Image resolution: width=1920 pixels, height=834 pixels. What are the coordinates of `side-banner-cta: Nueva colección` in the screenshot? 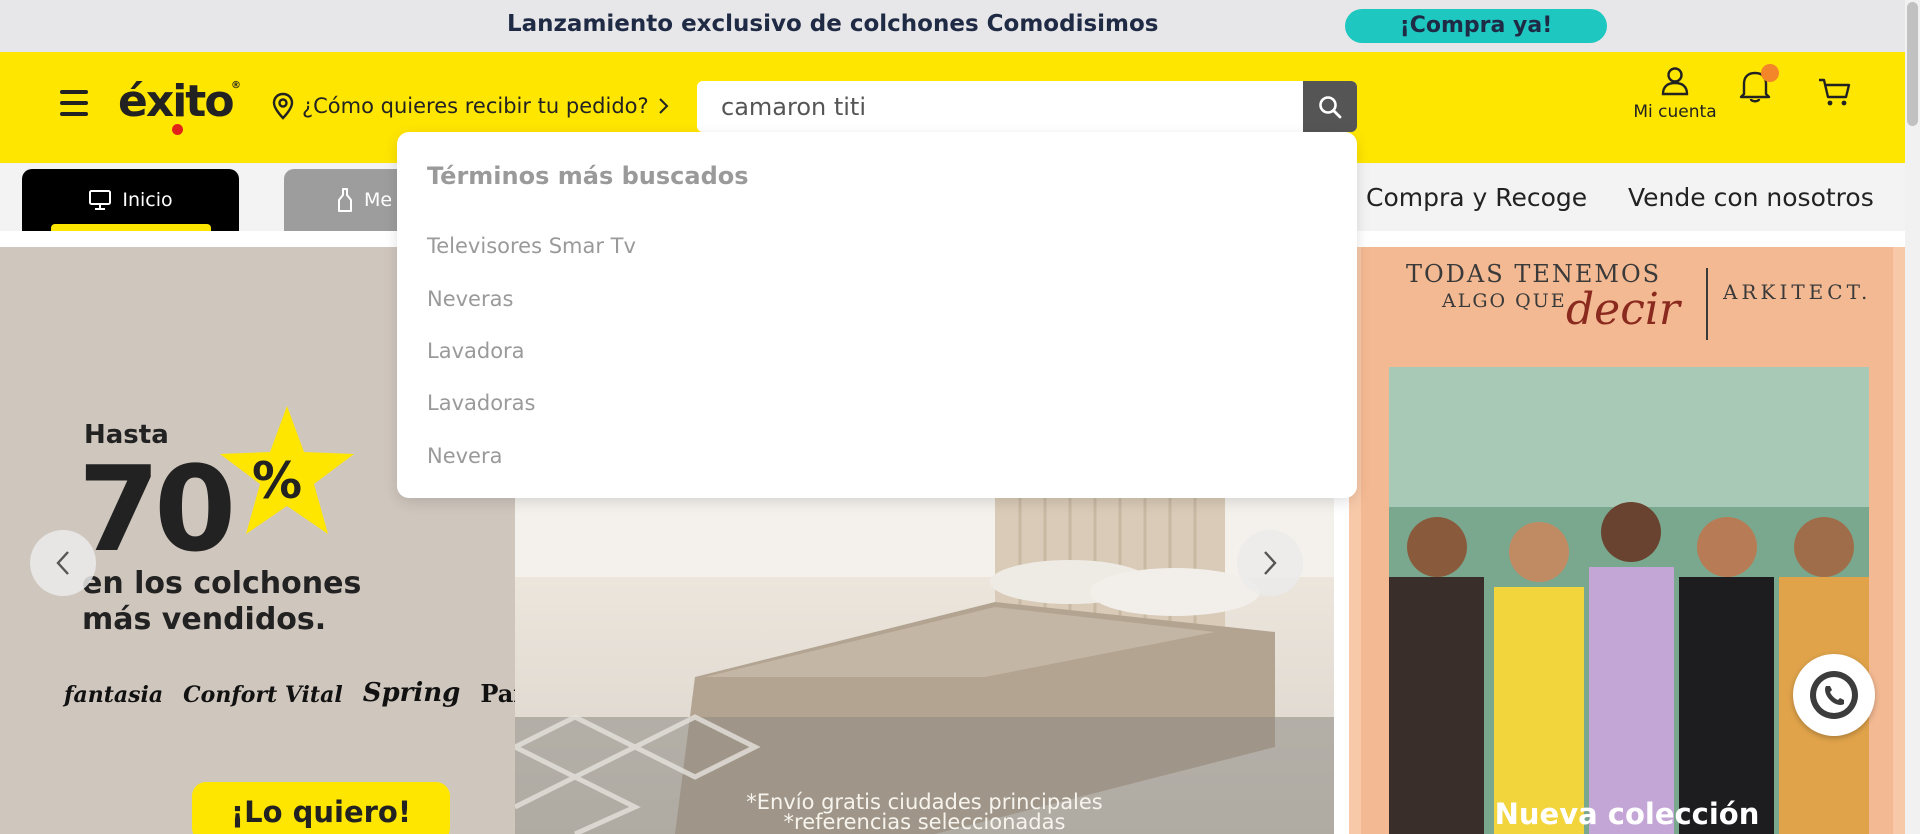 It's located at (1627, 814).